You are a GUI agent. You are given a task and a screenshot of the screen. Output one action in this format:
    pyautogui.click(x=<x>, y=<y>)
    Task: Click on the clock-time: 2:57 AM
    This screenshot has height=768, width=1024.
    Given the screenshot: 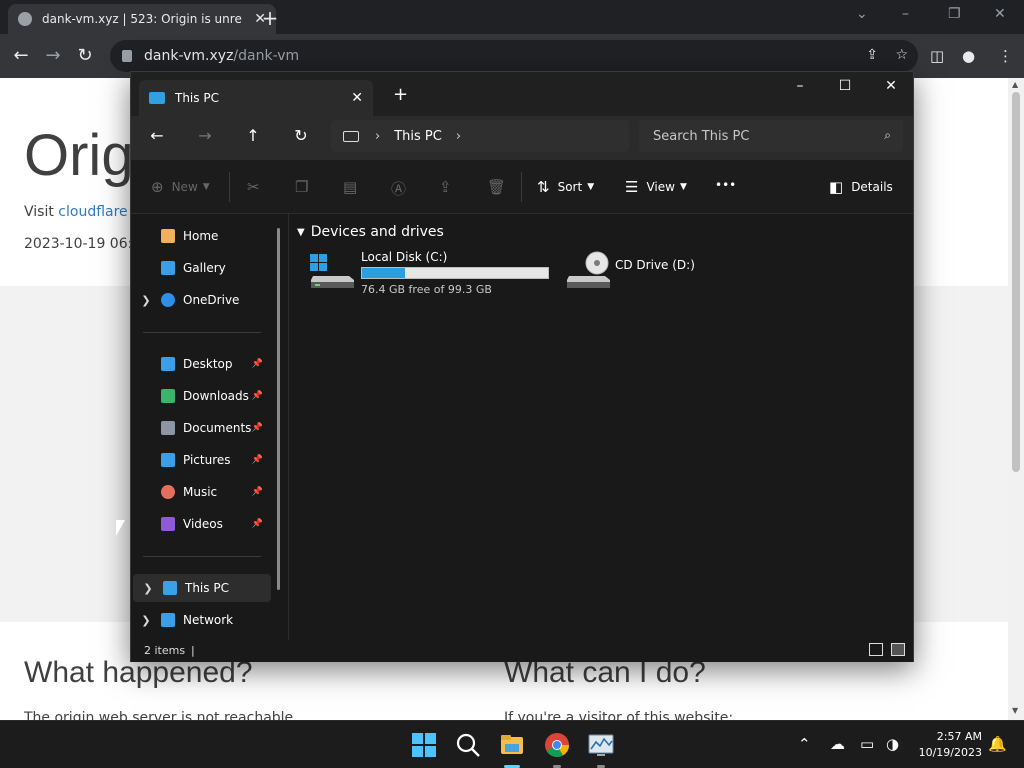 What is the action you would take?
    pyautogui.click(x=959, y=736)
    